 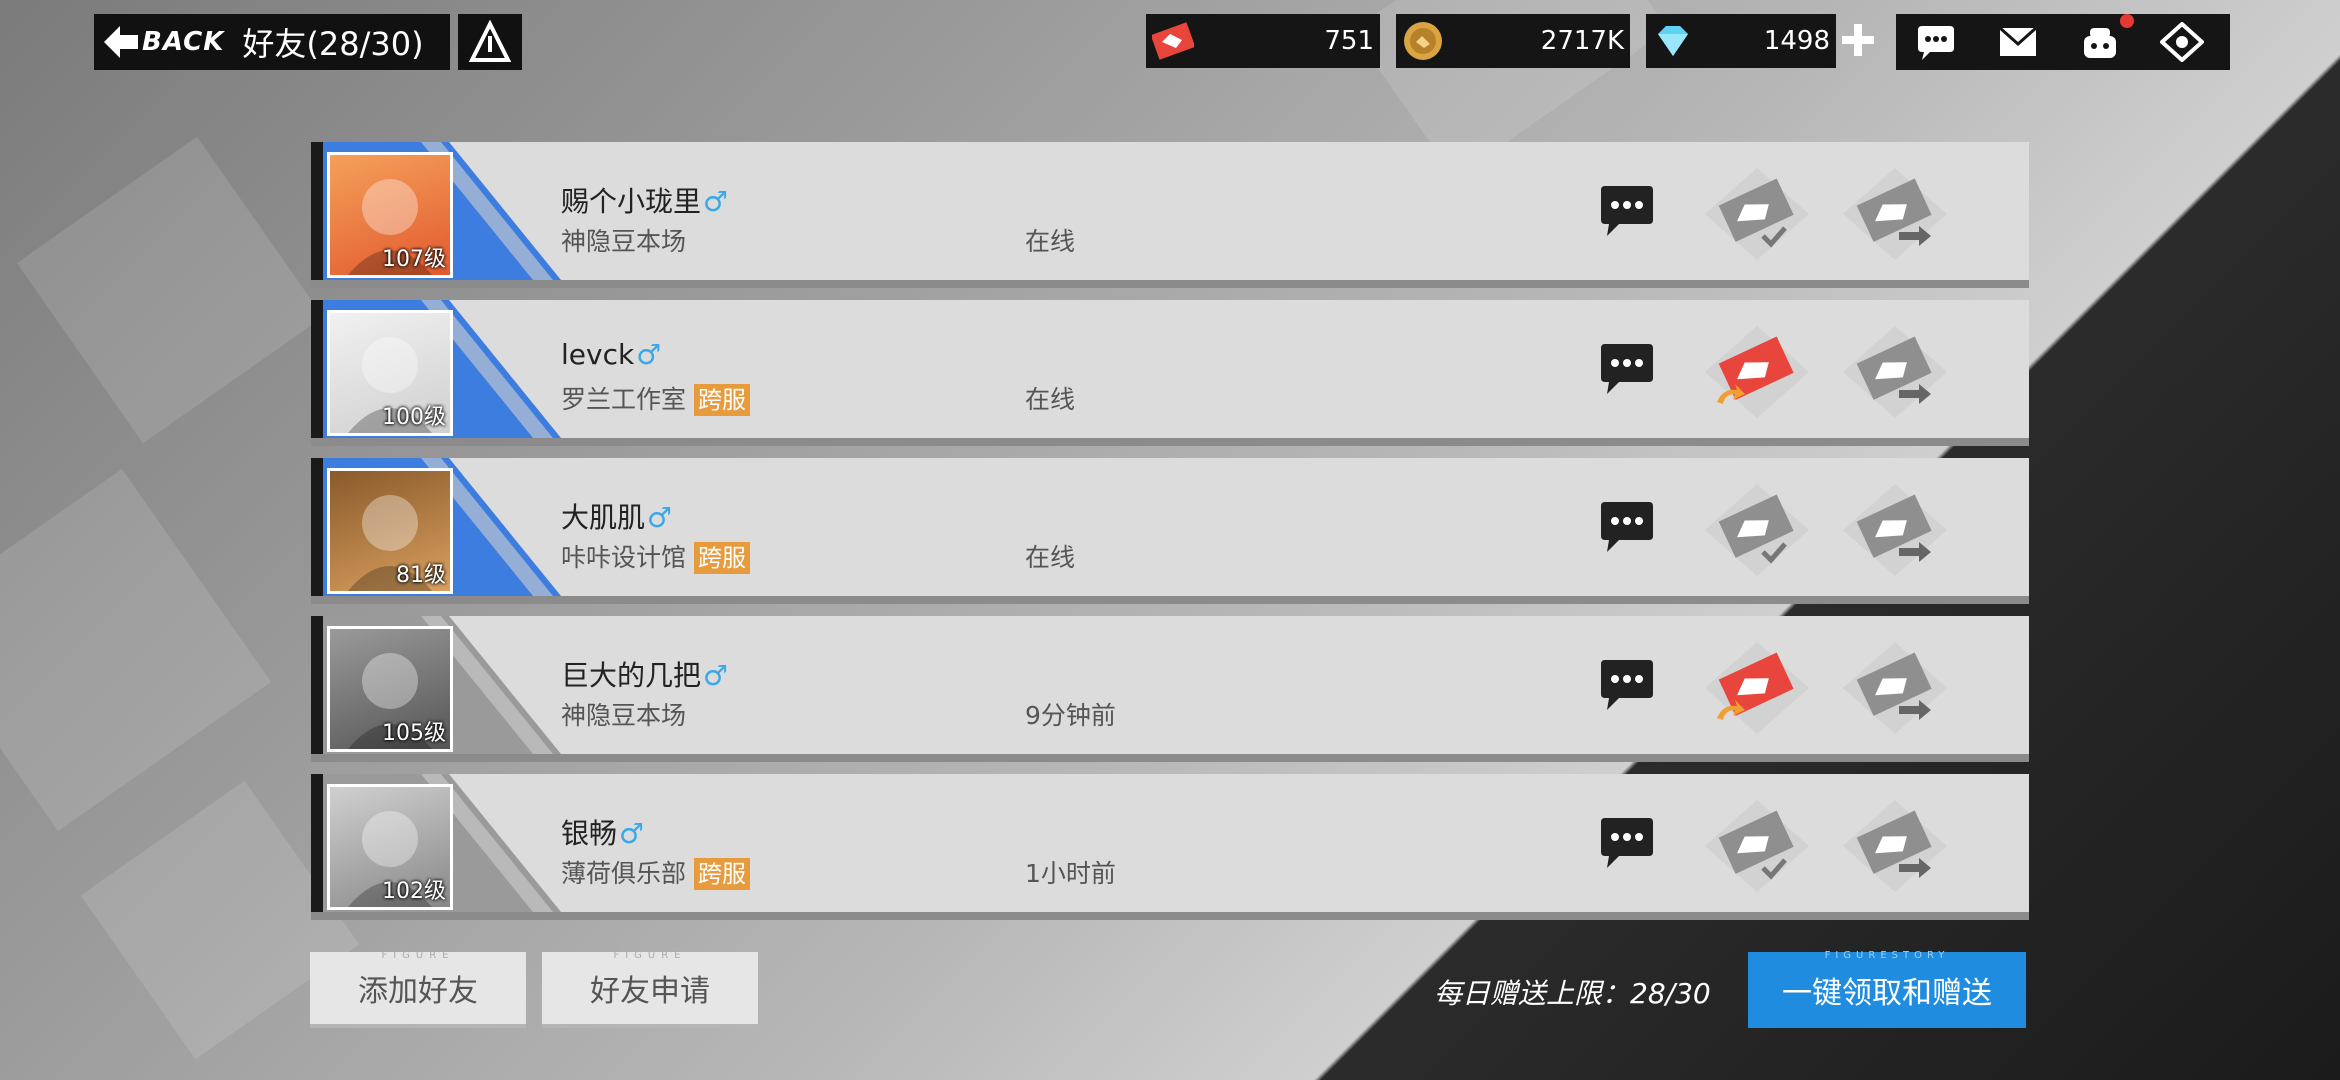 I want to click on friend-name-text: 赐个小珑里, so click(x=631, y=201).